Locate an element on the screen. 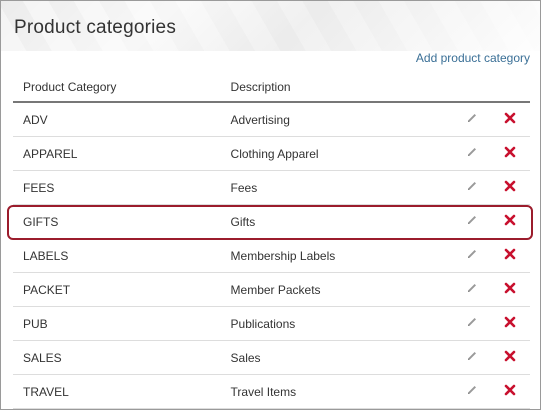 Image resolution: width=541 pixels, height=410 pixels. cell-product-category: APPAREL is located at coordinates (117, 153).